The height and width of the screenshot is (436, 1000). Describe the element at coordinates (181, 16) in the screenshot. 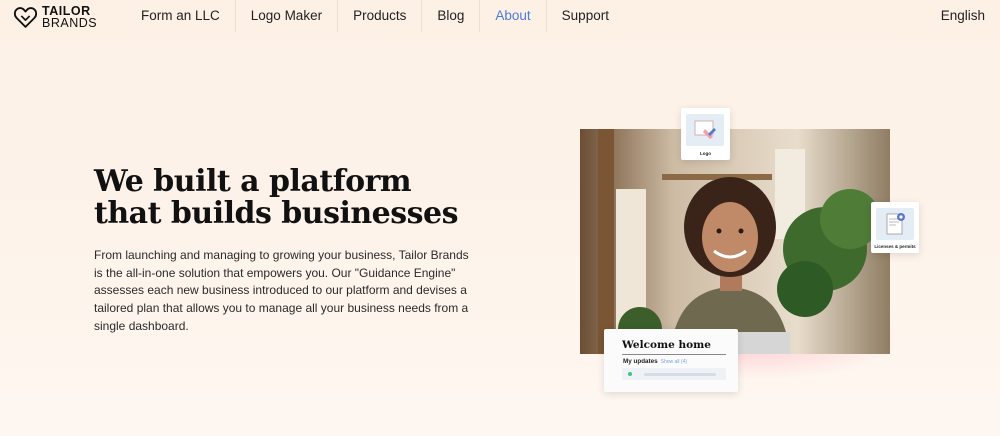

I see `nav-item-form-llc: Form an LLC` at that location.